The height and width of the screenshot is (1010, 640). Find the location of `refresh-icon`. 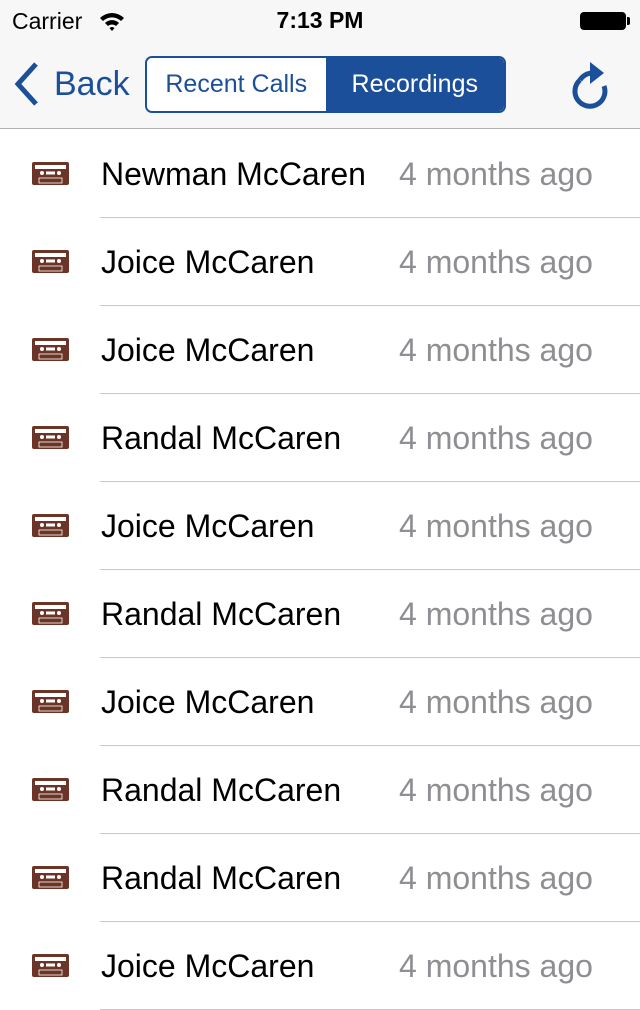

refresh-icon is located at coordinates (591, 84).